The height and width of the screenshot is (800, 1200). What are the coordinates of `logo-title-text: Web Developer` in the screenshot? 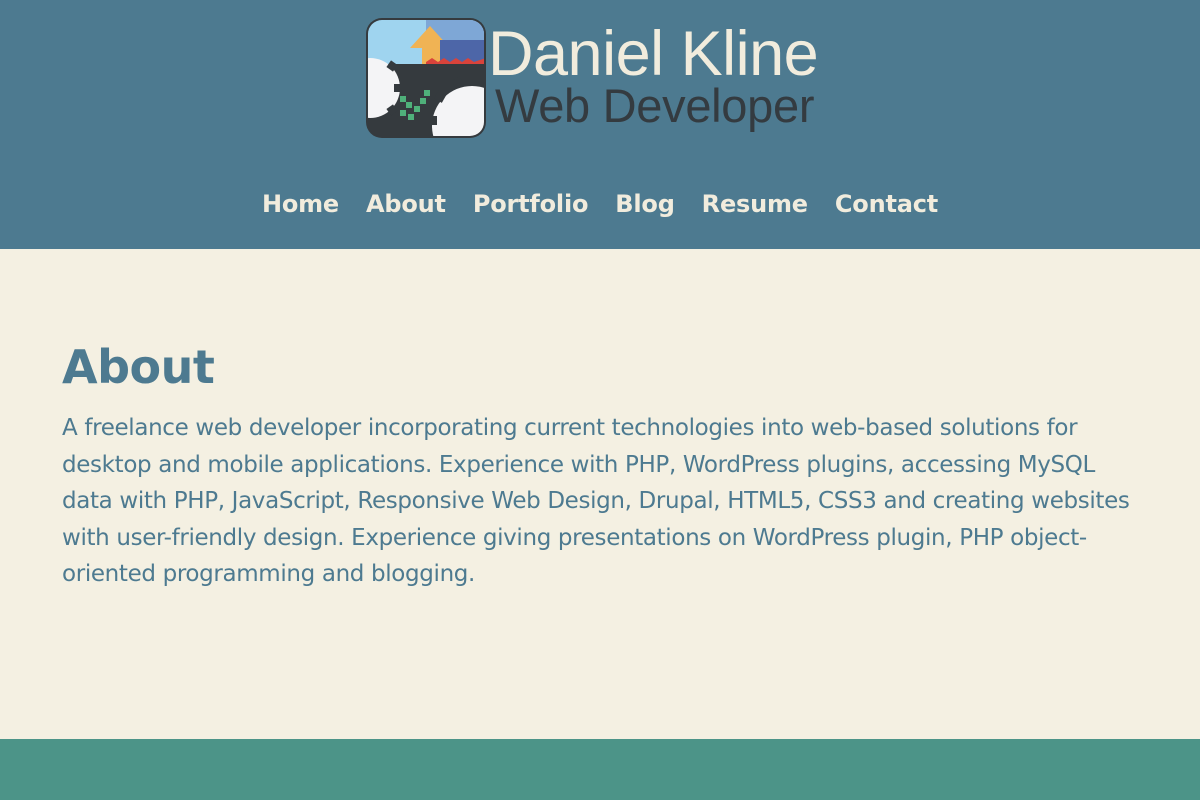 It's located at (655, 105).